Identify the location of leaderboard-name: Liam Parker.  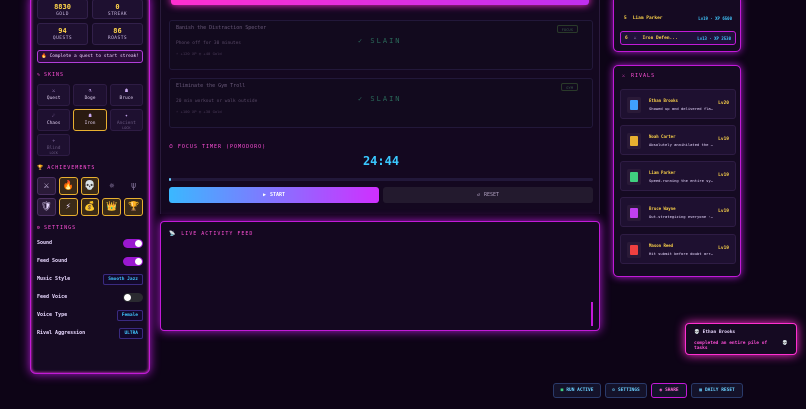
(647, 18).